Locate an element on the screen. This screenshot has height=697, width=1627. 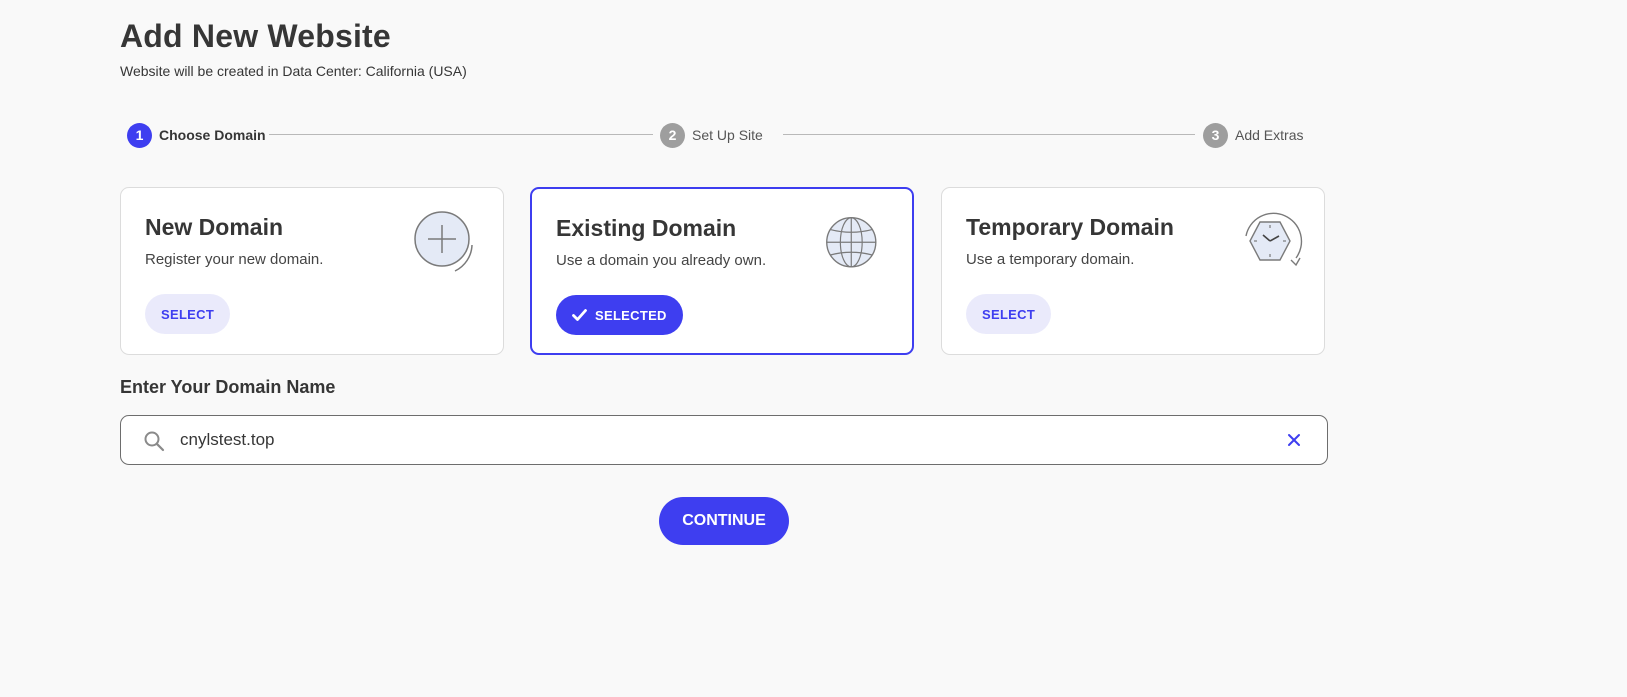
step-choose-domain: 1 Choose Domain is located at coordinates (196, 135).